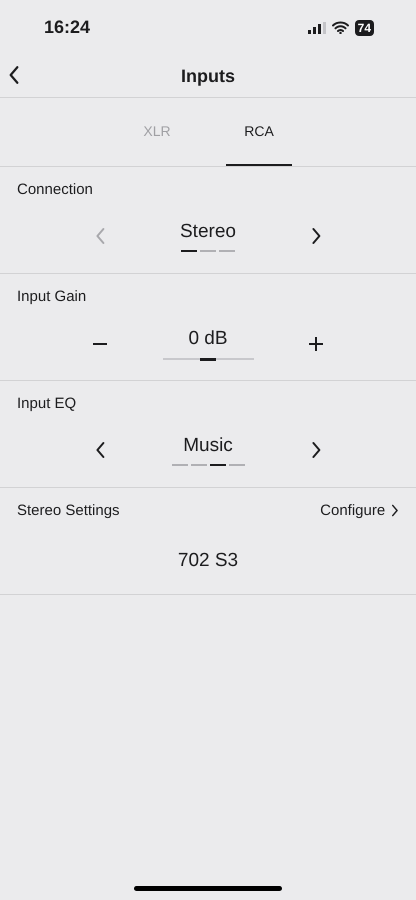 This screenshot has width=416, height=900. What do you see at coordinates (208, 339) in the screenshot?
I see `gain-value: 0 dB` at bounding box center [208, 339].